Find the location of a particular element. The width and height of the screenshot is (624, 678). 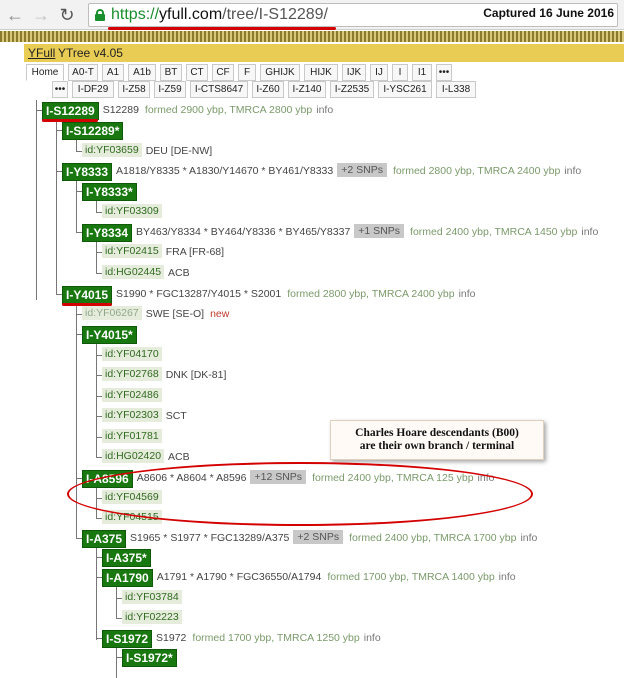

tree-node-i-s1972-star: I-S1972* is located at coordinates (149, 658).